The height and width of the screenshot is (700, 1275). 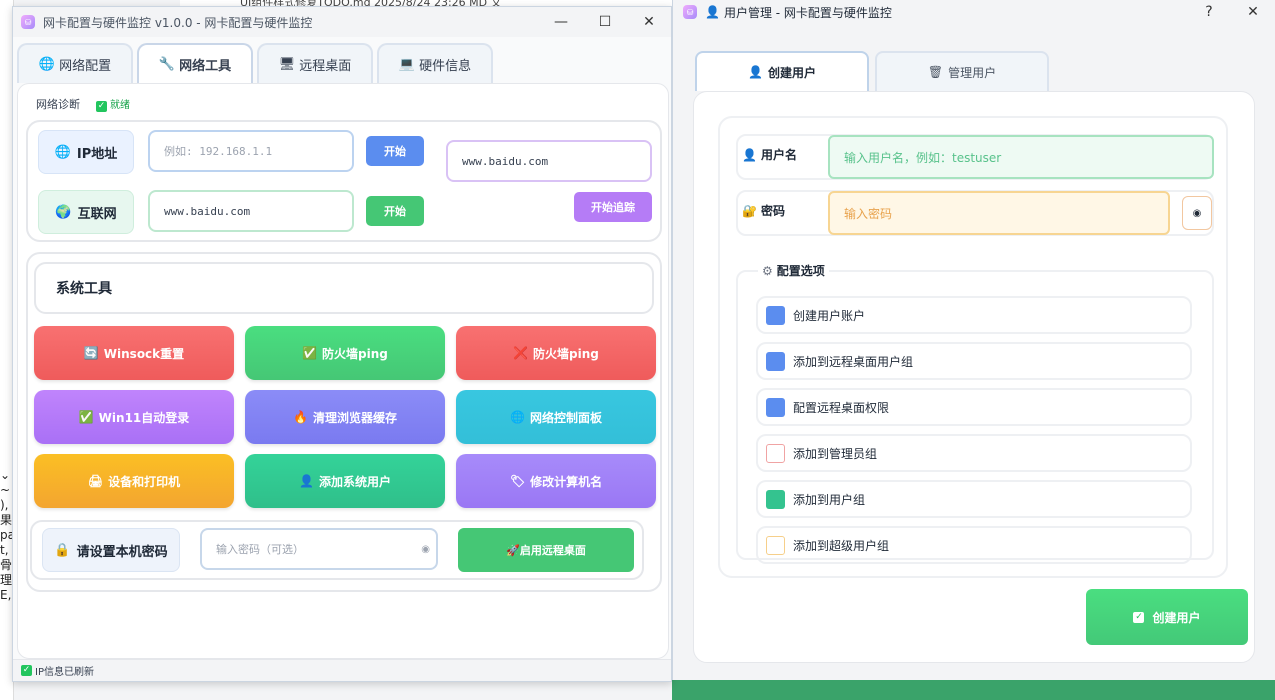 What do you see at coordinates (287, 64) in the screenshot?
I see `monitor-icon: 🖥` at bounding box center [287, 64].